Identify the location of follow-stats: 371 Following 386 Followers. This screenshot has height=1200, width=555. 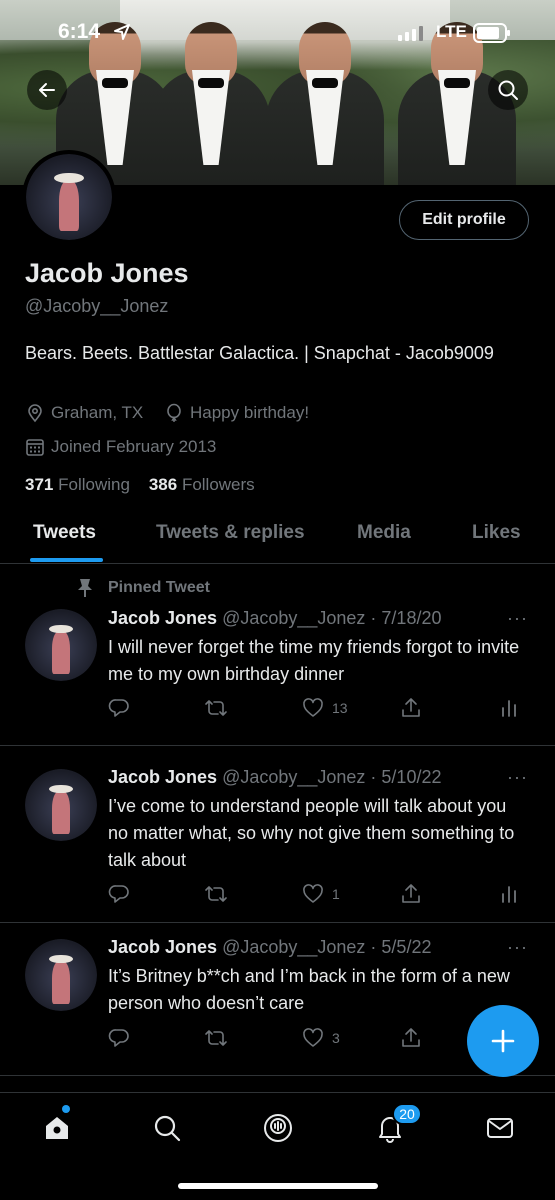
(140, 485).